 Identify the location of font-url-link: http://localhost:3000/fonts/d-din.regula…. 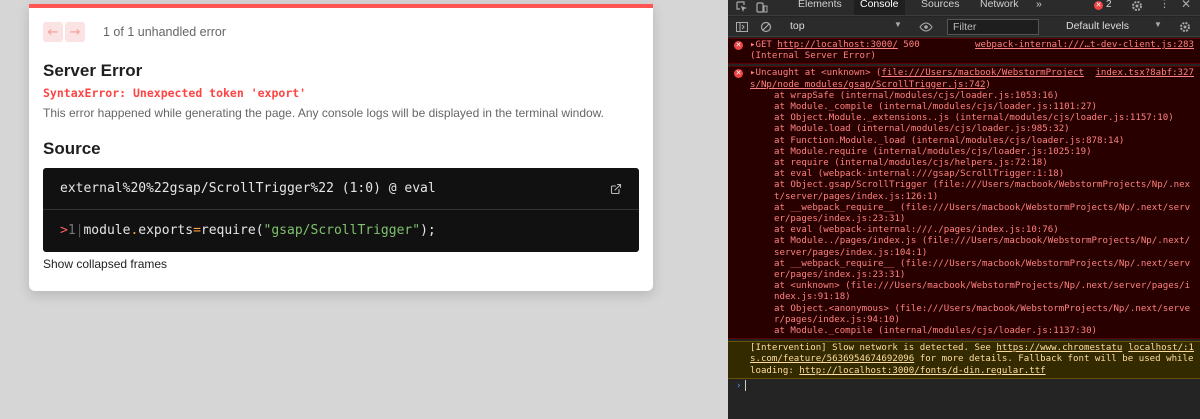
(922, 371).